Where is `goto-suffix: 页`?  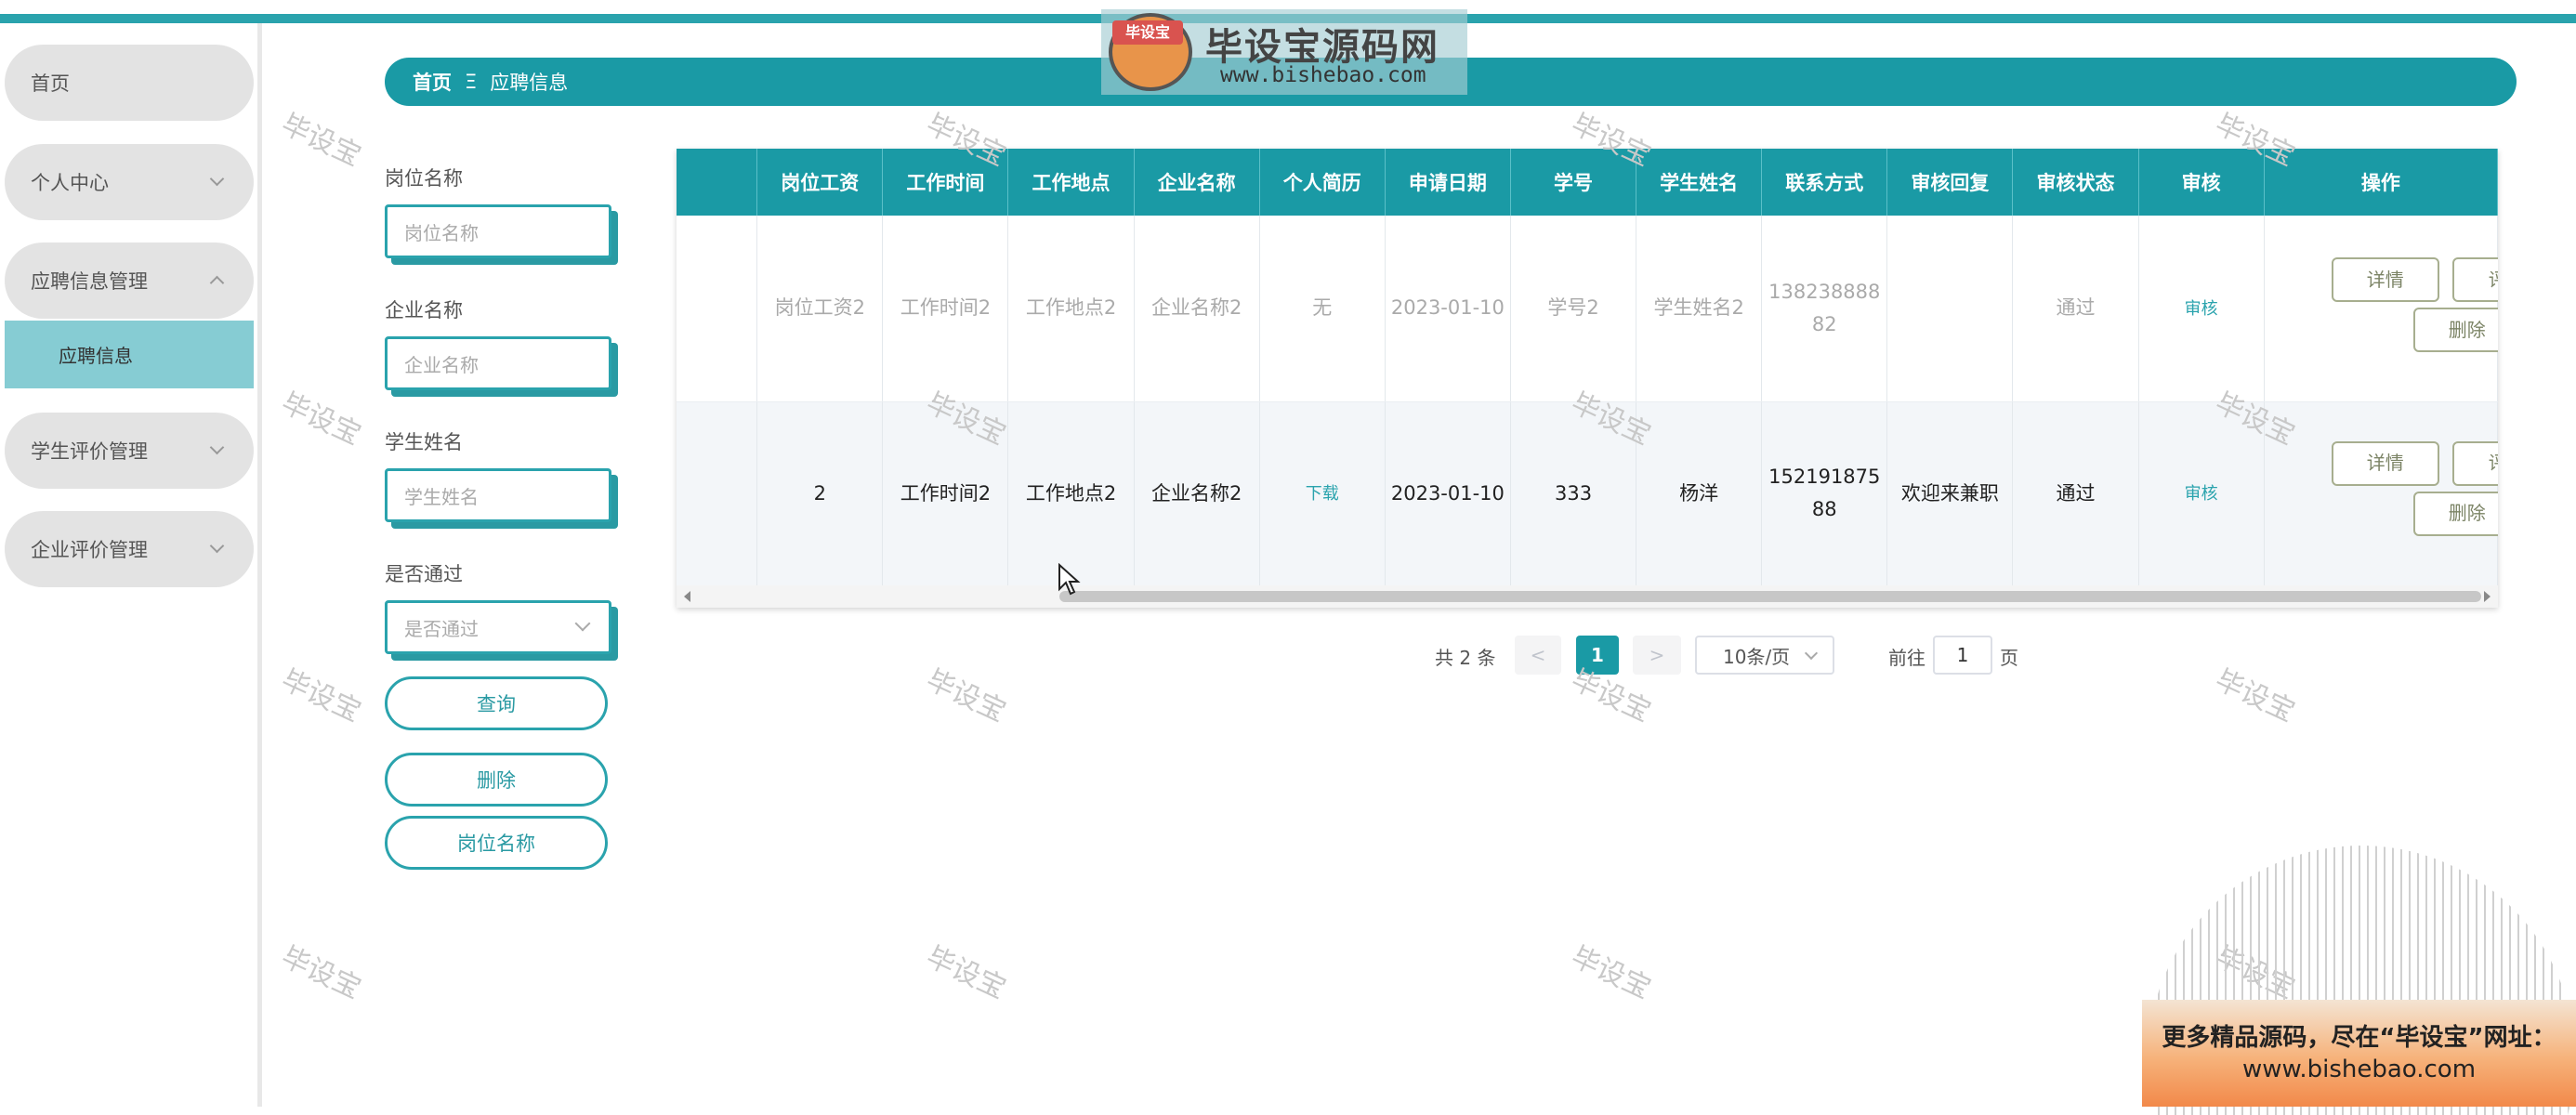 goto-suffix: 页 is located at coordinates (2009, 658).